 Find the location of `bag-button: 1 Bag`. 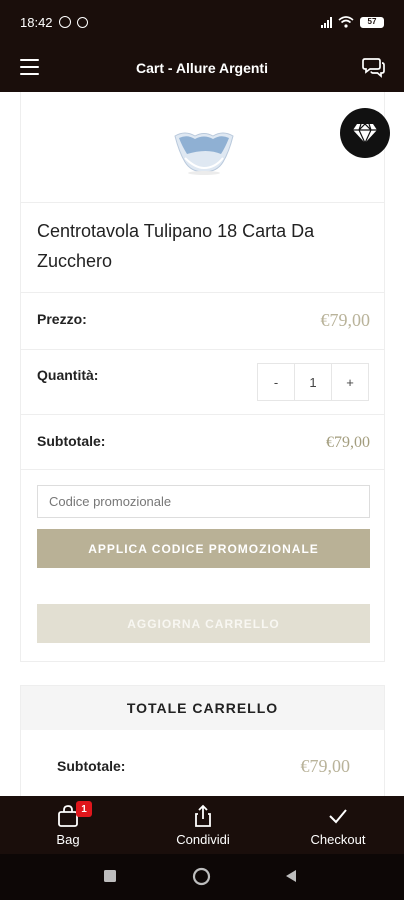

bag-button: 1 Bag is located at coordinates (70, 825).